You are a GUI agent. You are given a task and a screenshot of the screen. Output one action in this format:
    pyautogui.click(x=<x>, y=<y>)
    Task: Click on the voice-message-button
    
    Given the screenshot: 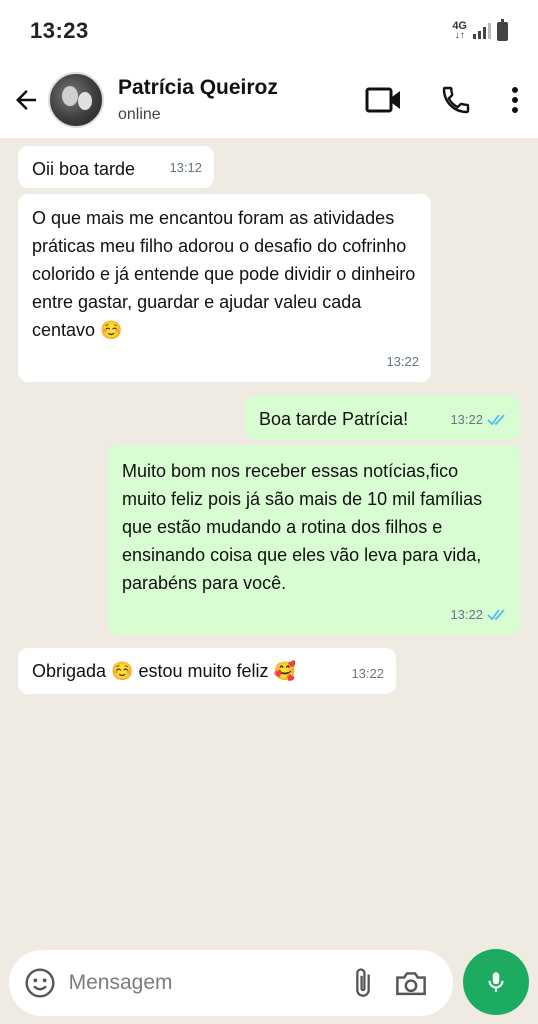 What is the action you would take?
    pyautogui.click(x=496, y=982)
    